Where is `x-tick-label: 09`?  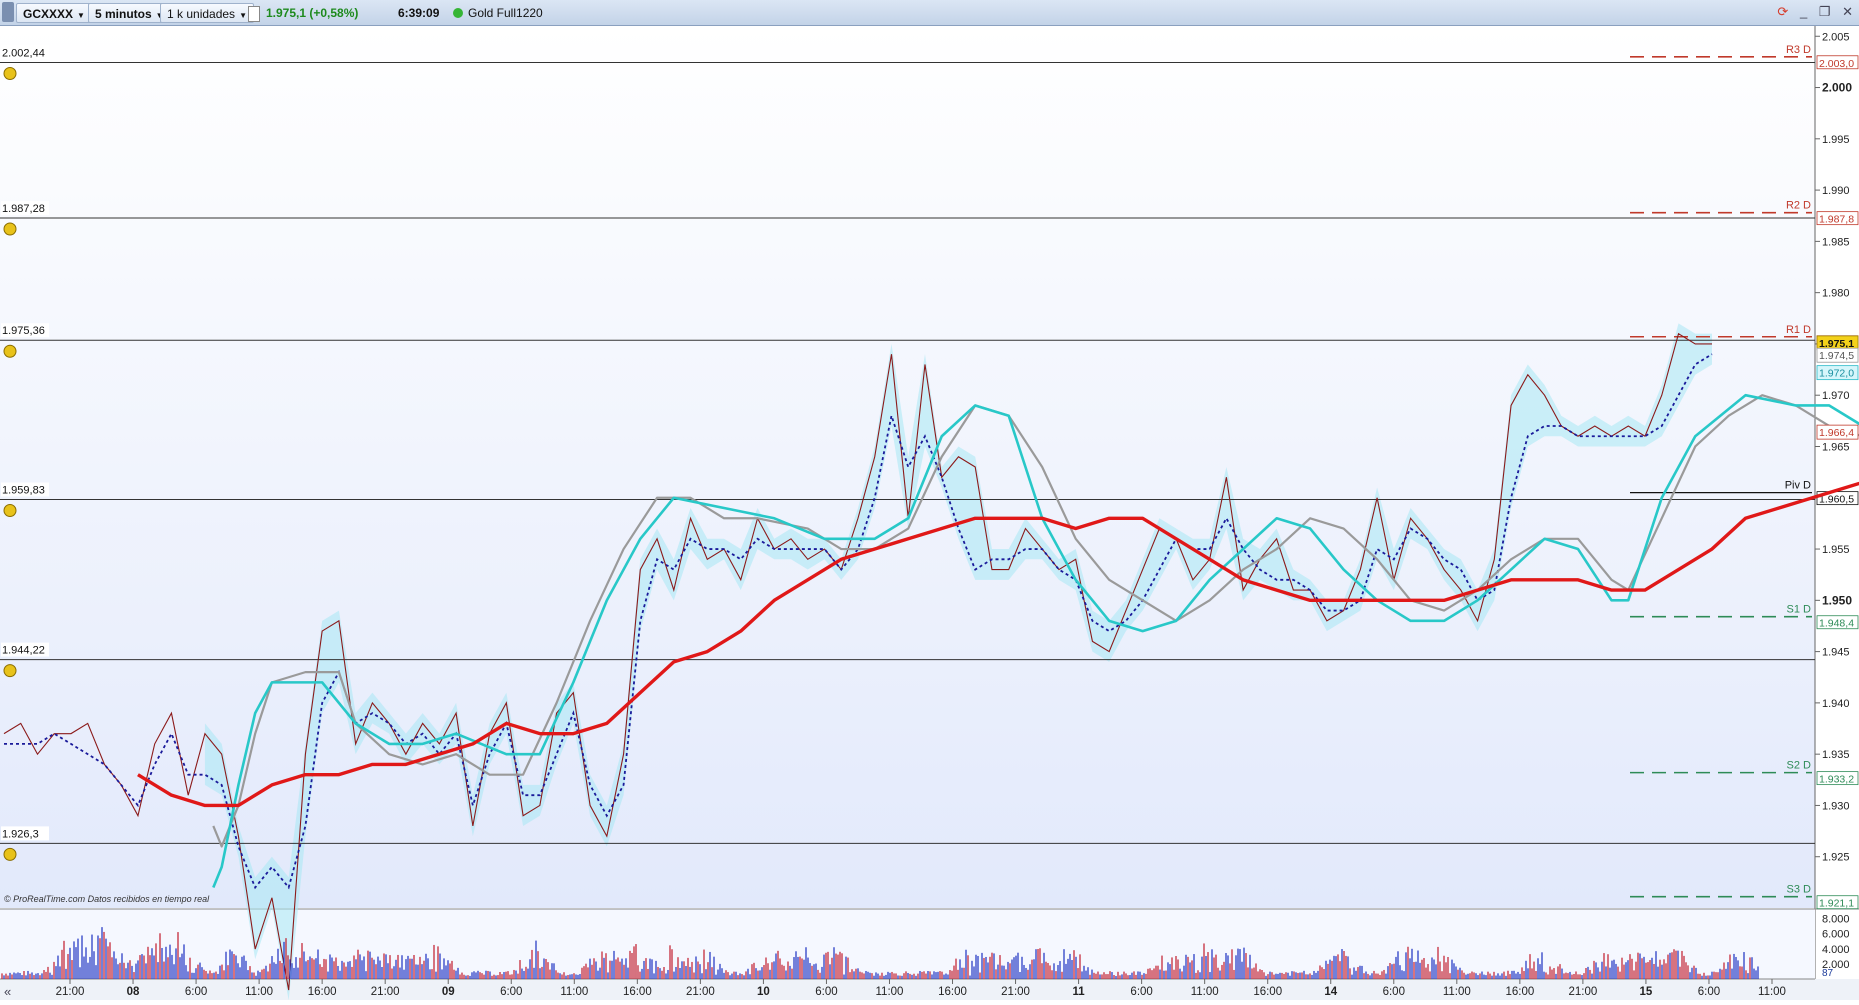 x-tick-label: 09 is located at coordinates (448, 992).